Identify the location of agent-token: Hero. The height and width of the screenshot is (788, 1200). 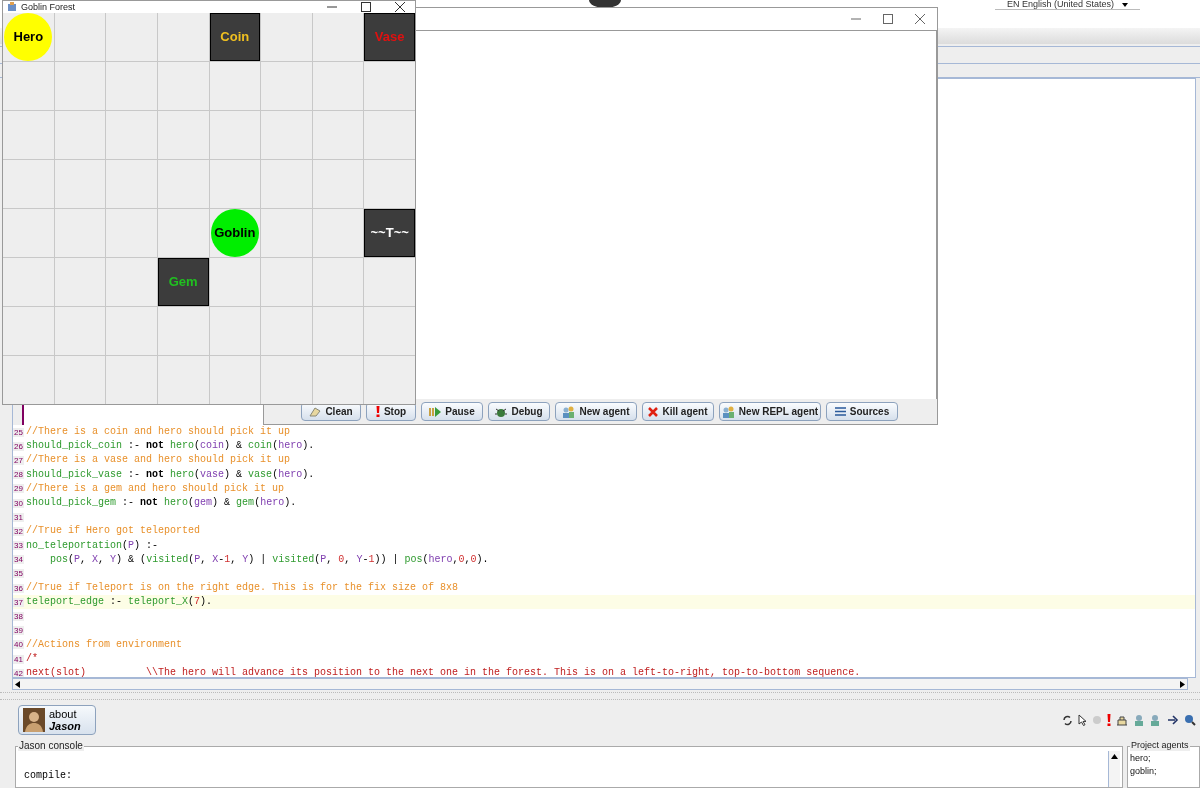
(28, 37).